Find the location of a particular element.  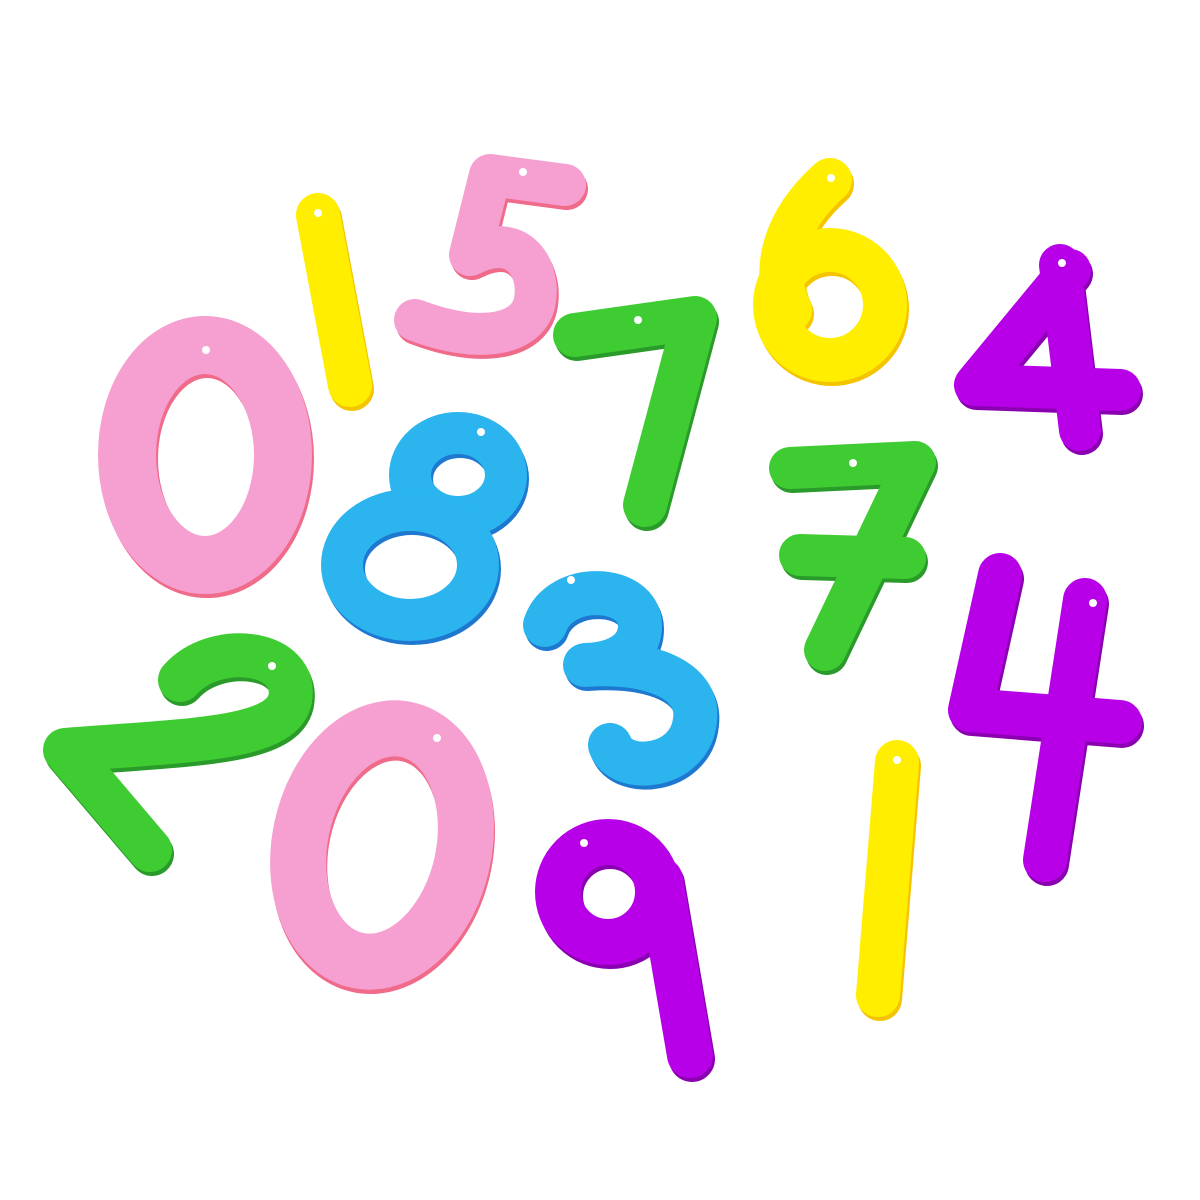

numeral-9-purple is located at coordinates (625, 950).